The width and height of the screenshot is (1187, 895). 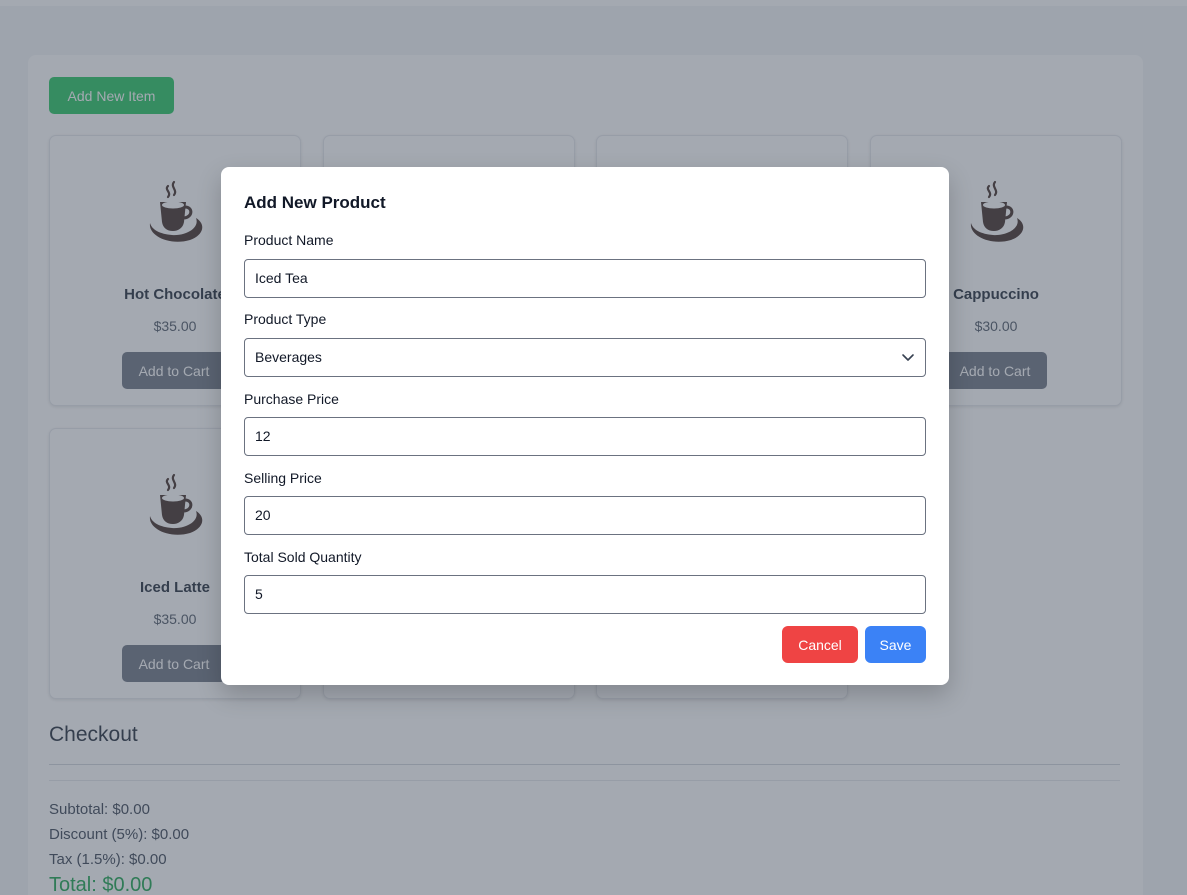 What do you see at coordinates (285, 319) in the screenshot?
I see `product-type-label: Product Type` at bounding box center [285, 319].